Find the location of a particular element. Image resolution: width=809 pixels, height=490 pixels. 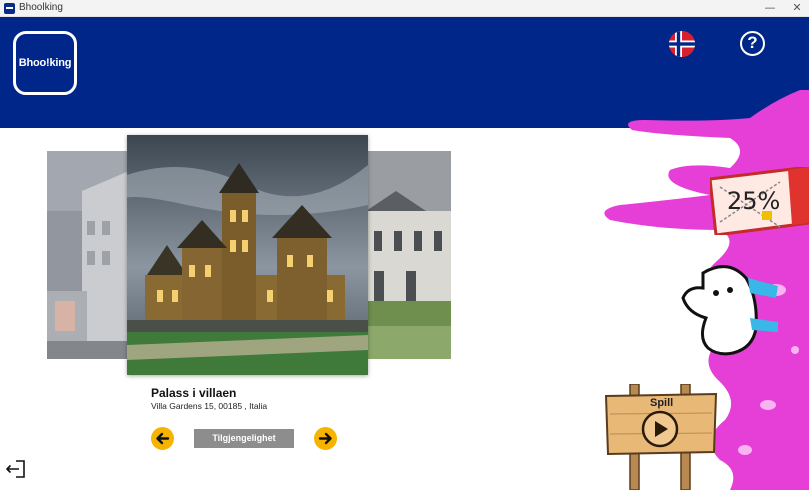

arrow-right-icon is located at coordinates (325, 438).